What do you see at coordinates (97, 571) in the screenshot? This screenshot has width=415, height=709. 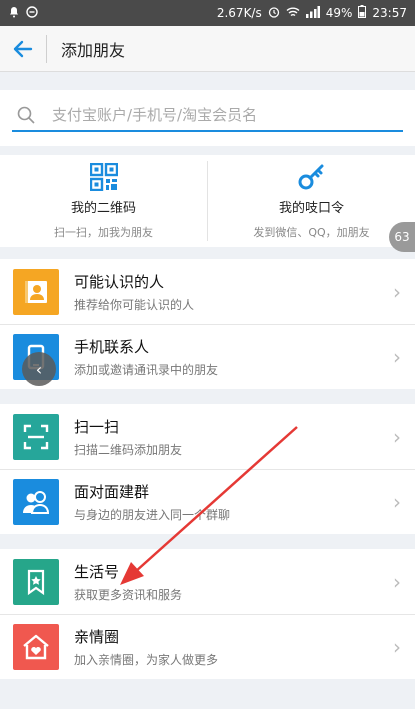 I see `list-item-title: 生活号` at bounding box center [97, 571].